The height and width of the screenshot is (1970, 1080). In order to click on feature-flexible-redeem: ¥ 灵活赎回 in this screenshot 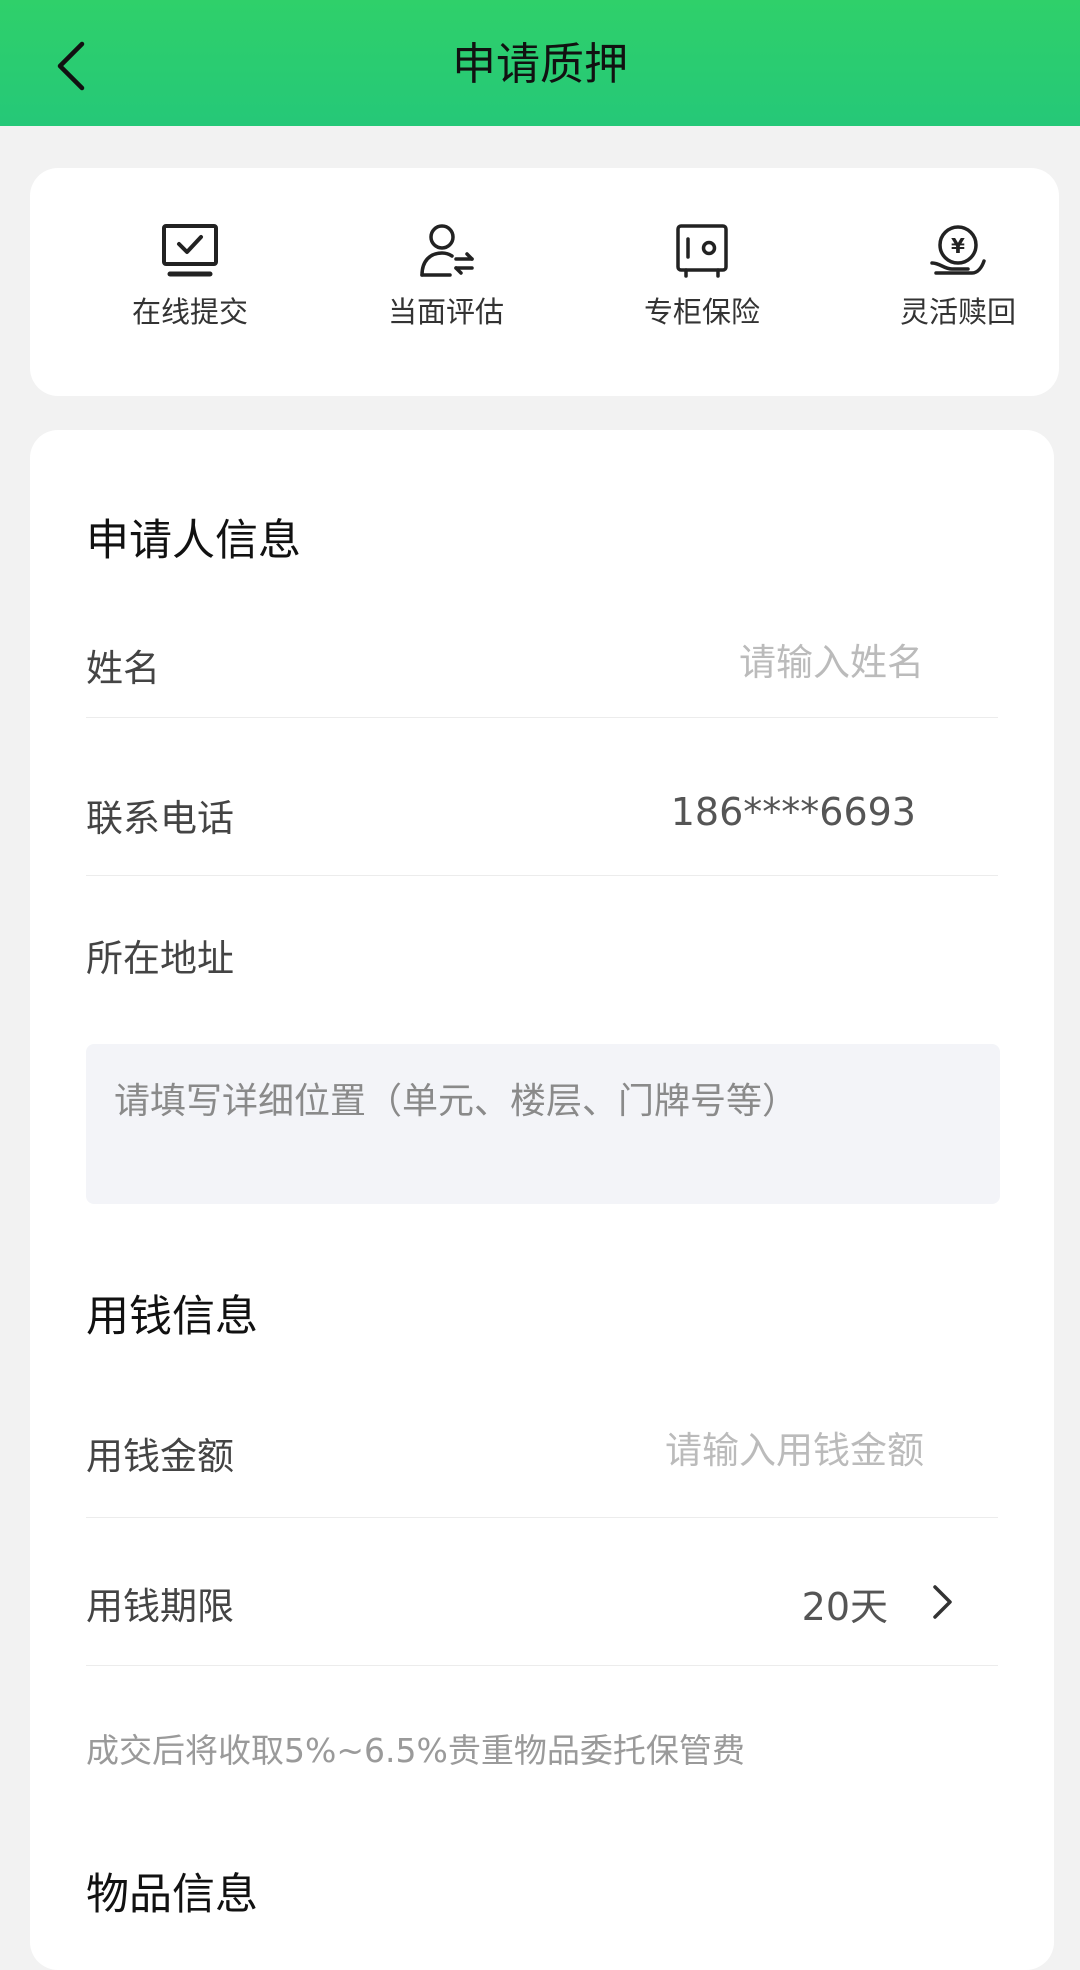, I will do `click(958, 288)`.